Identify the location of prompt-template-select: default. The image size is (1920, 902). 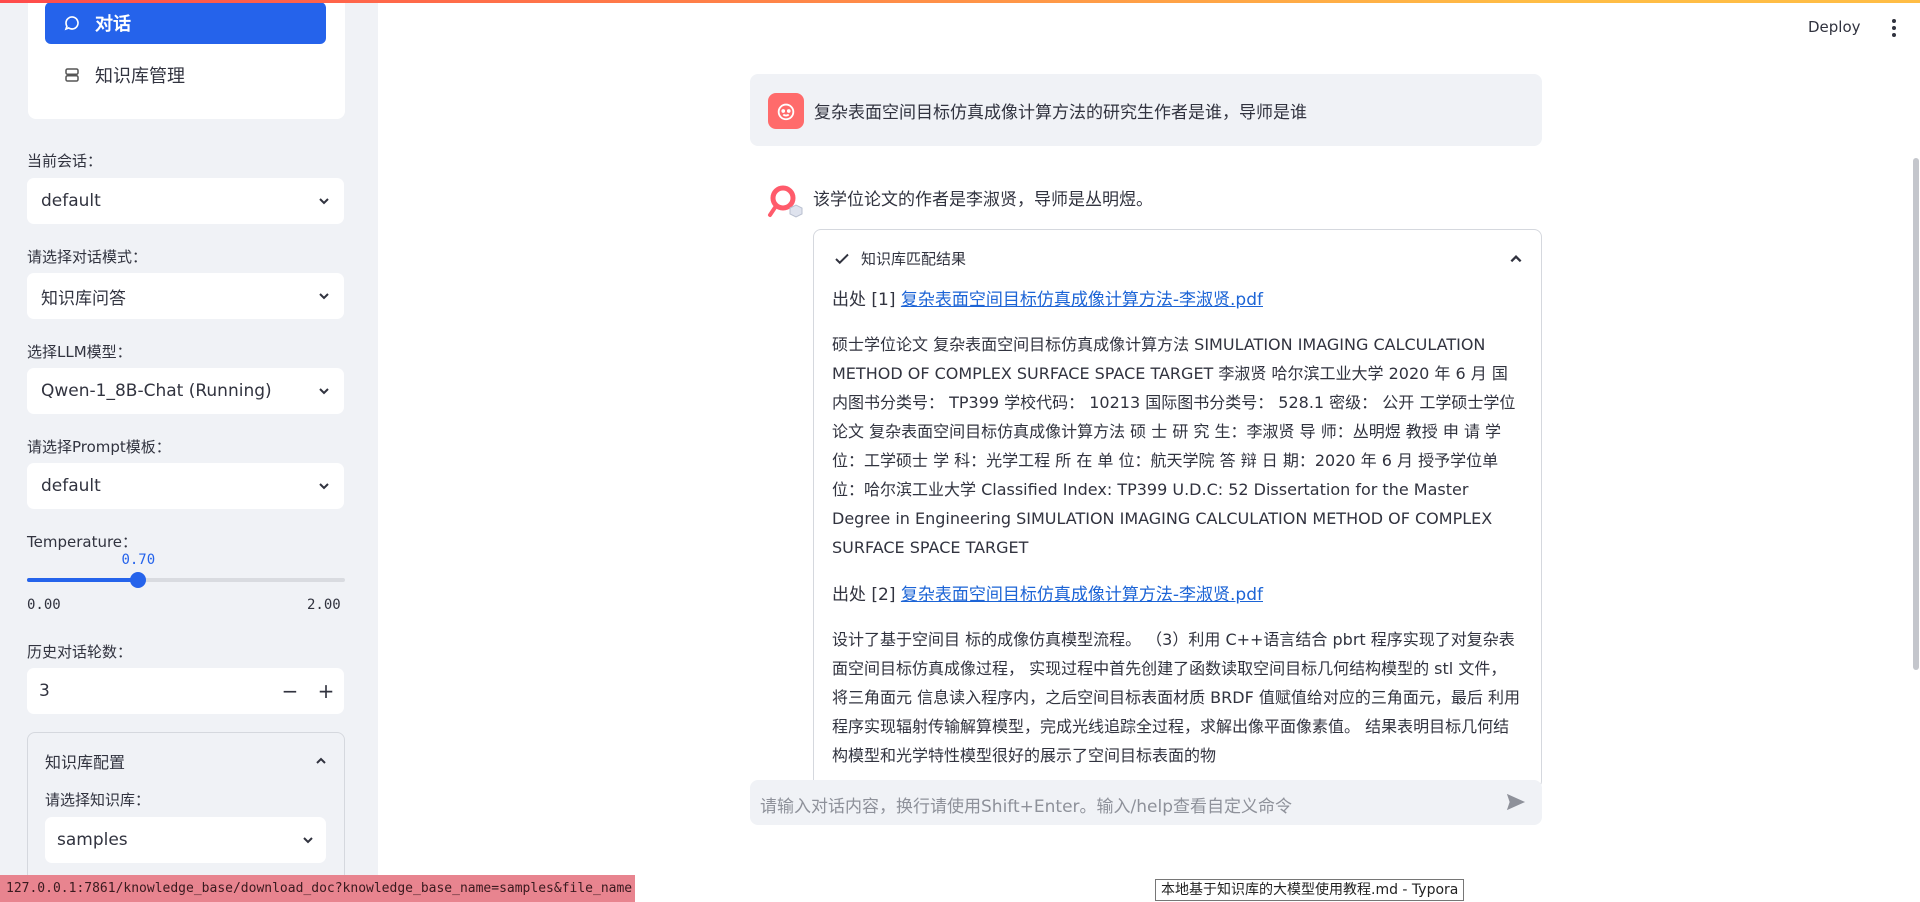
(185, 486).